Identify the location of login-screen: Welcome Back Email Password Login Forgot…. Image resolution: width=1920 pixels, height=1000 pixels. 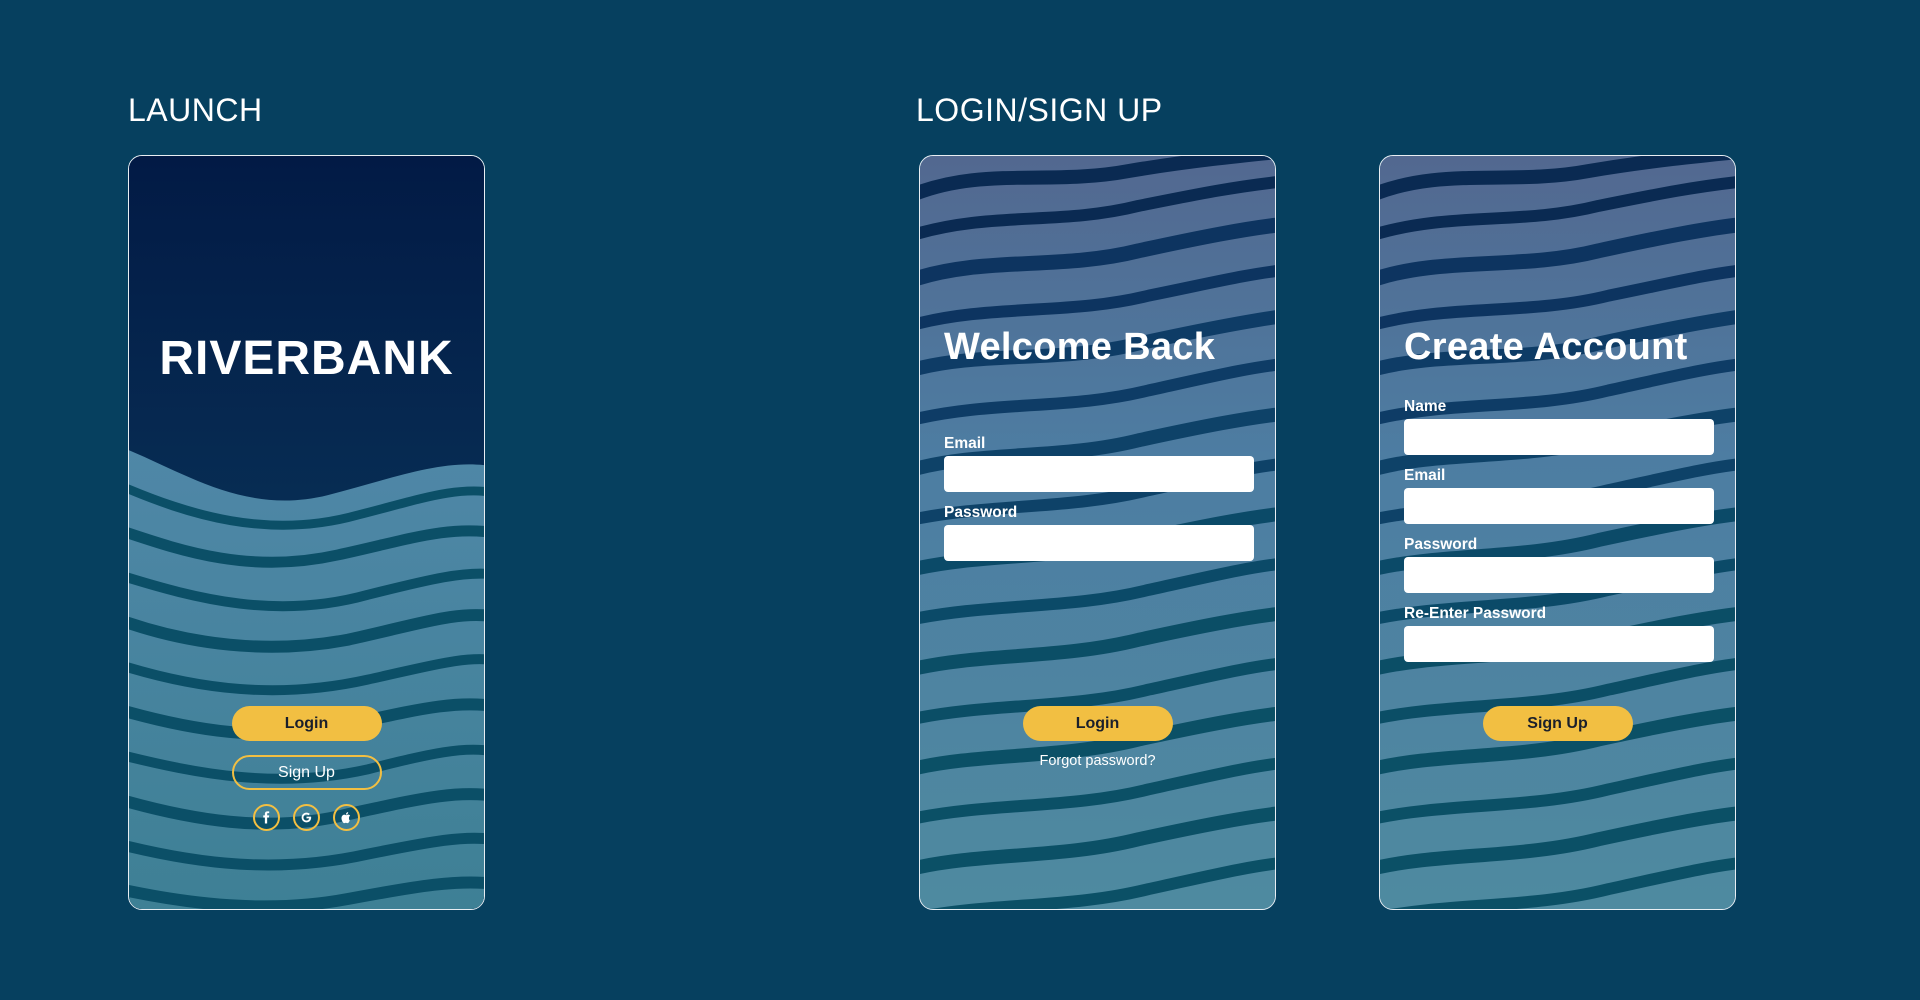
(1097, 532).